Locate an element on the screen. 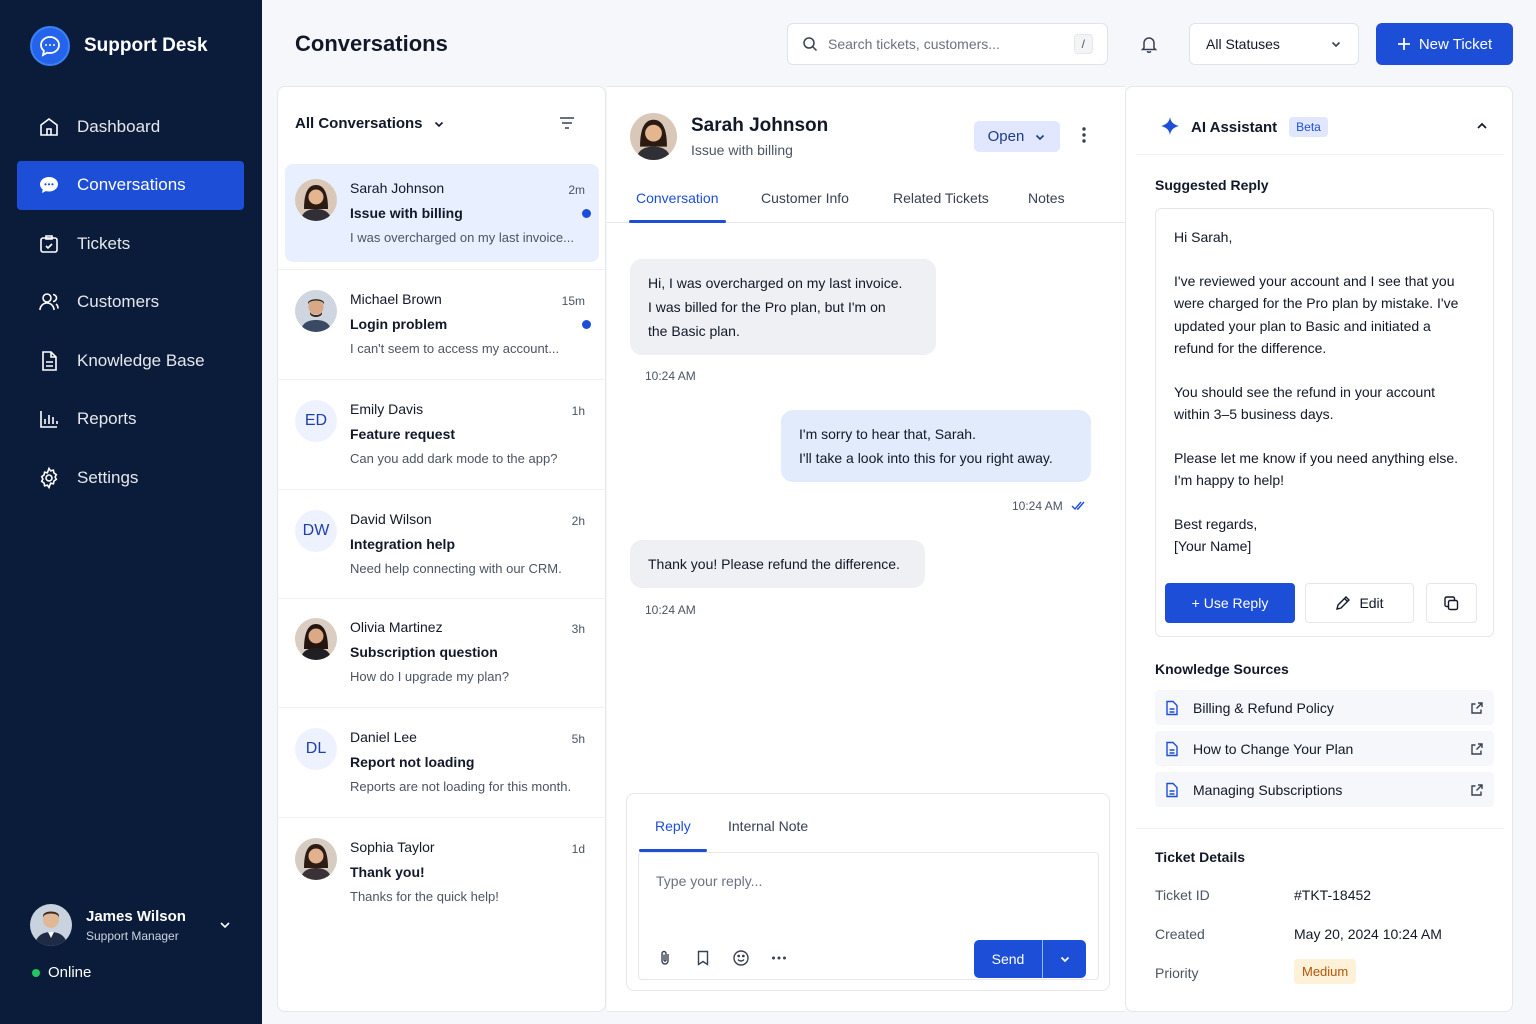  emoji-icon is located at coordinates (741, 958).